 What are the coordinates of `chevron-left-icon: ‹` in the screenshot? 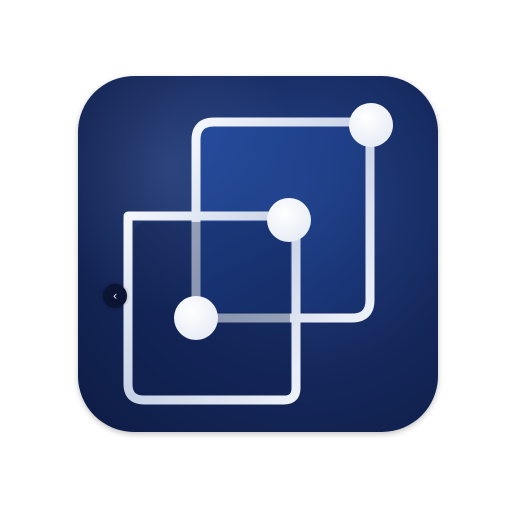 It's located at (115, 296).